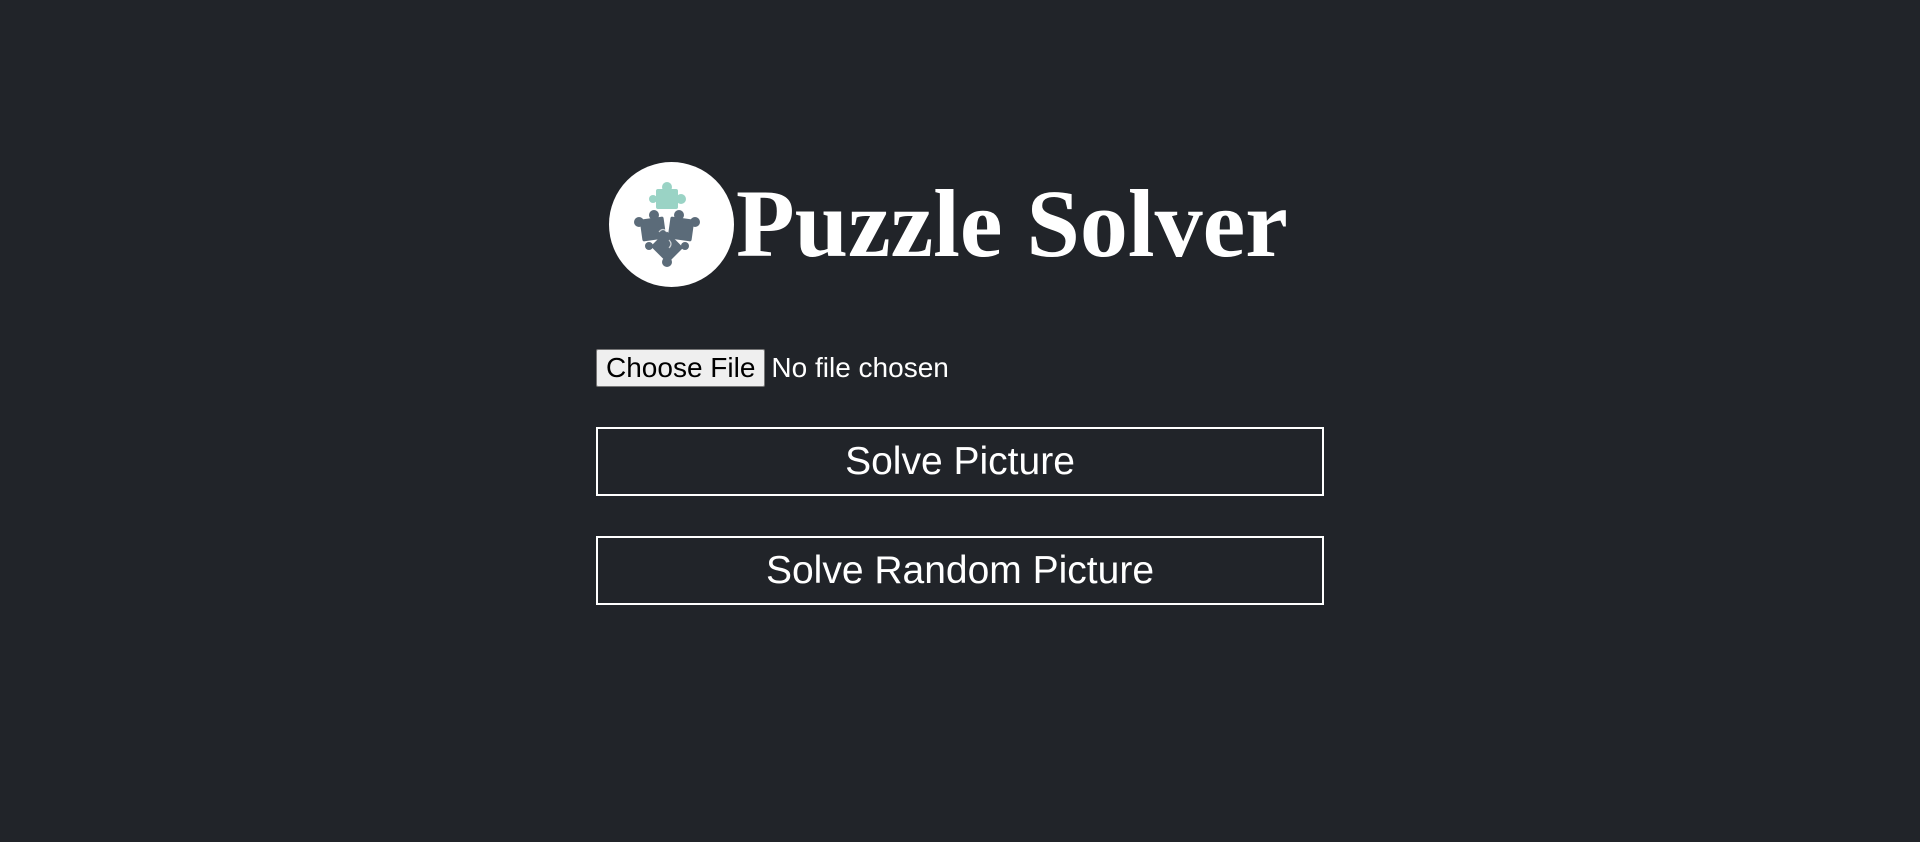  I want to click on solve-picture-button: Solve Picture, so click(960, 461).